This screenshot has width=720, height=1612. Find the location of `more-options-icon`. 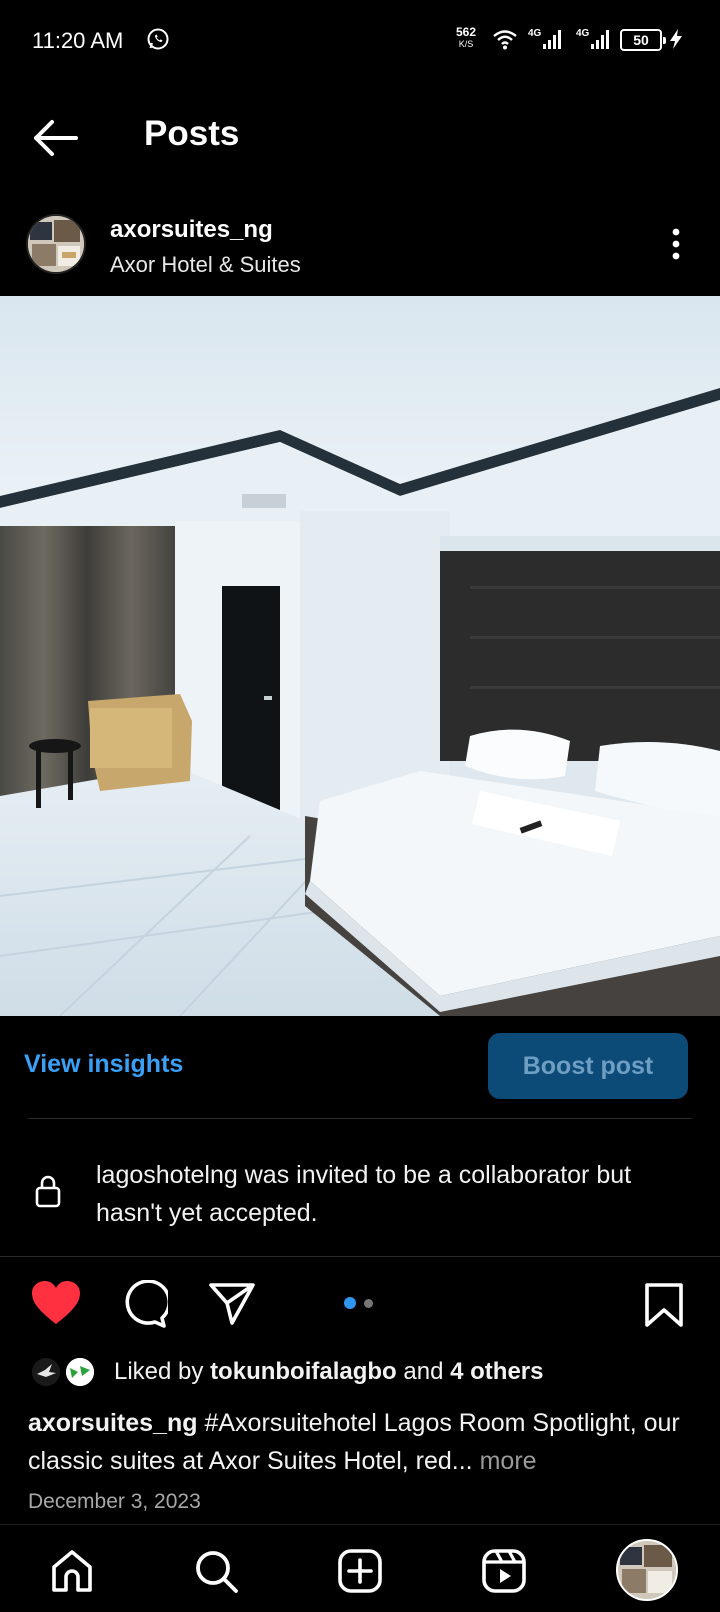

more-options-icon is located at coordinates (676, 244).